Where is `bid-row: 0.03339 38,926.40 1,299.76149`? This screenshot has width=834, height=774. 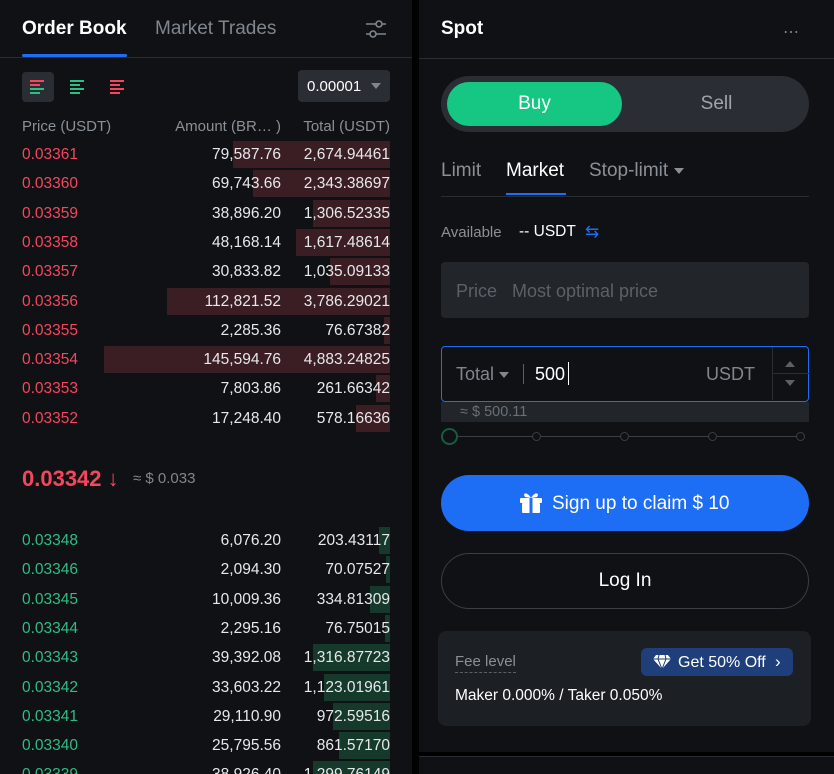 bid-row: 0.03339 38,926.40 1,299.76149 is located at coordinates (206, 767).